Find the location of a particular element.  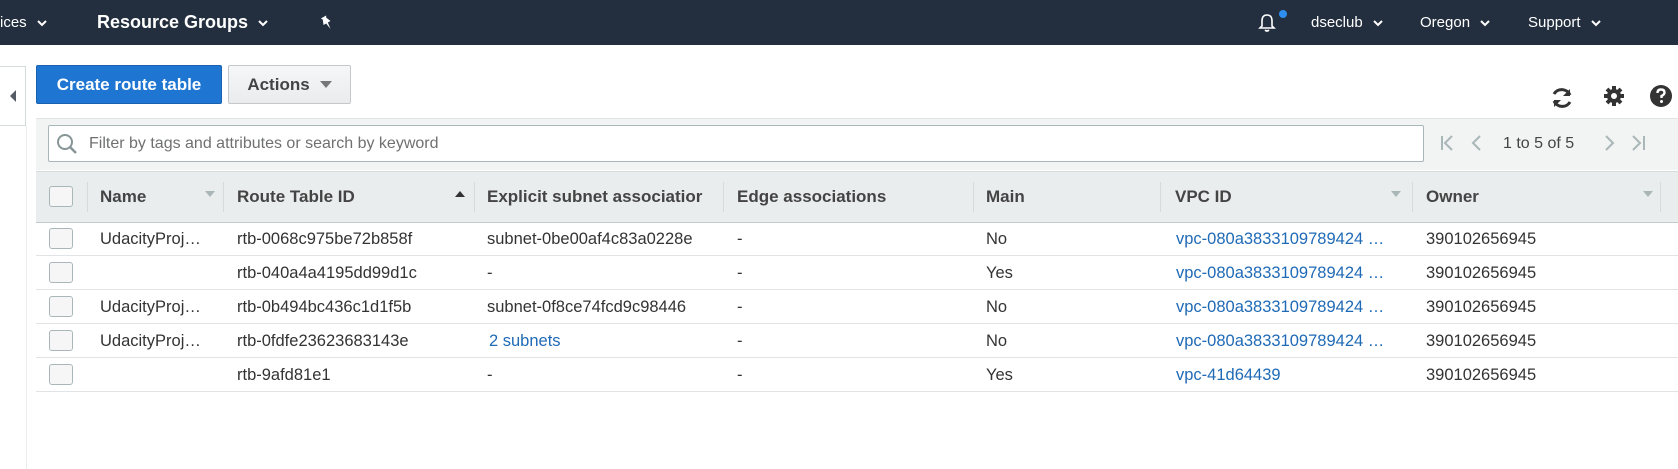

chevron-left-icon is located at coordinates (12, 96).